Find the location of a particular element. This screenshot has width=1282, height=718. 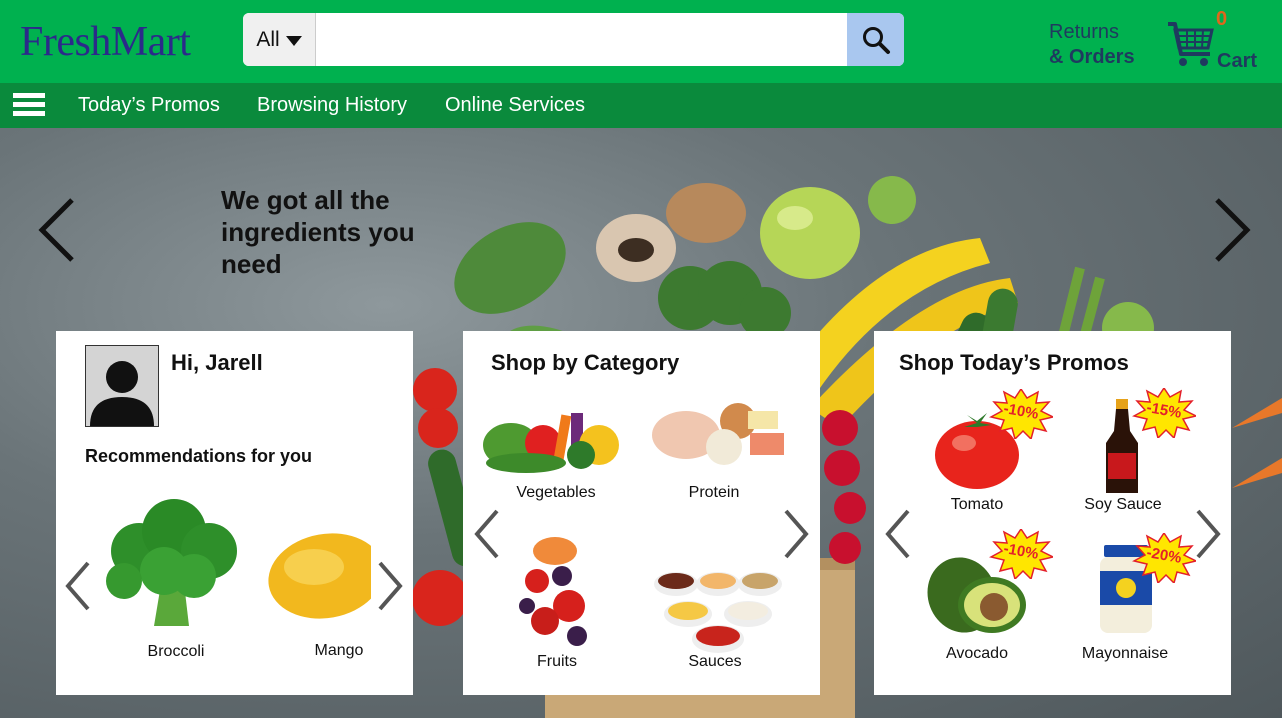

promo-label-avocado: Avocado is located at coordinates (977, 654).